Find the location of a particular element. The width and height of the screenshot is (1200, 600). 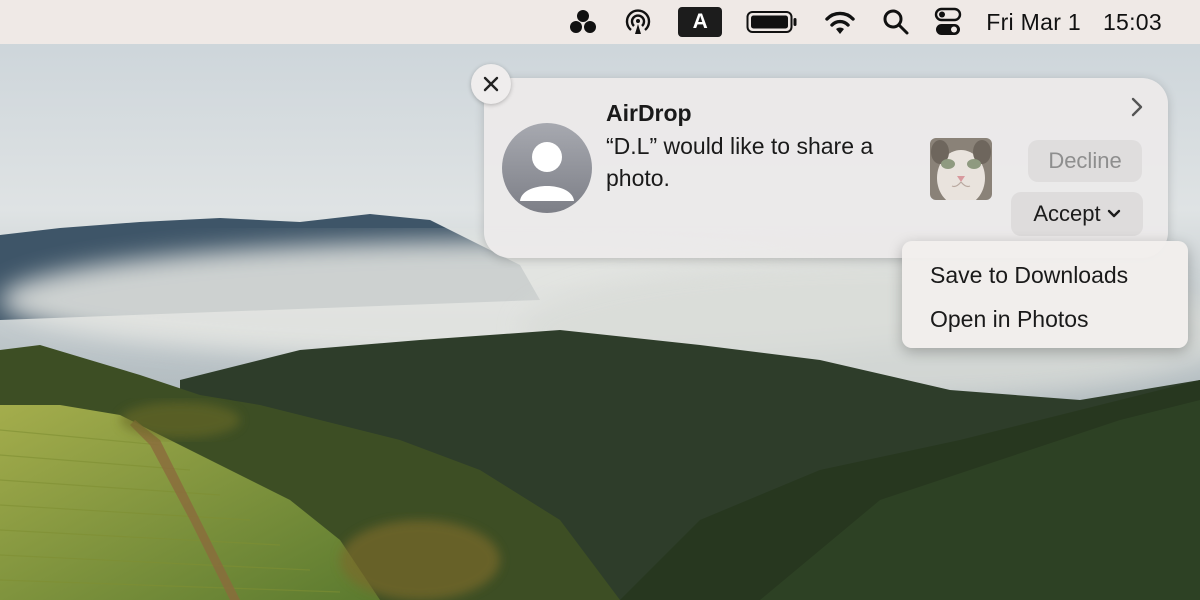

menu-bar-clock: Fri Mar 1 15:03 is located at coordinates (1074, 22).